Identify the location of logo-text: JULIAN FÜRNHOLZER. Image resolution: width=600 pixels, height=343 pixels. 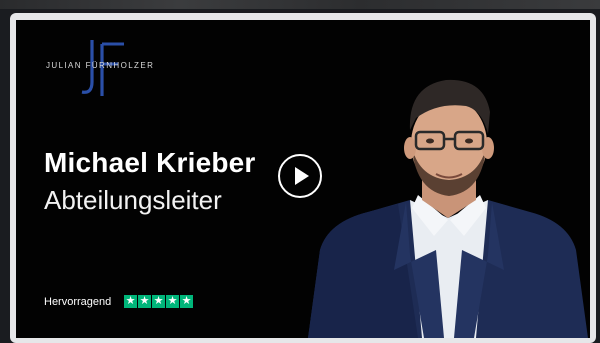
(100, 65).